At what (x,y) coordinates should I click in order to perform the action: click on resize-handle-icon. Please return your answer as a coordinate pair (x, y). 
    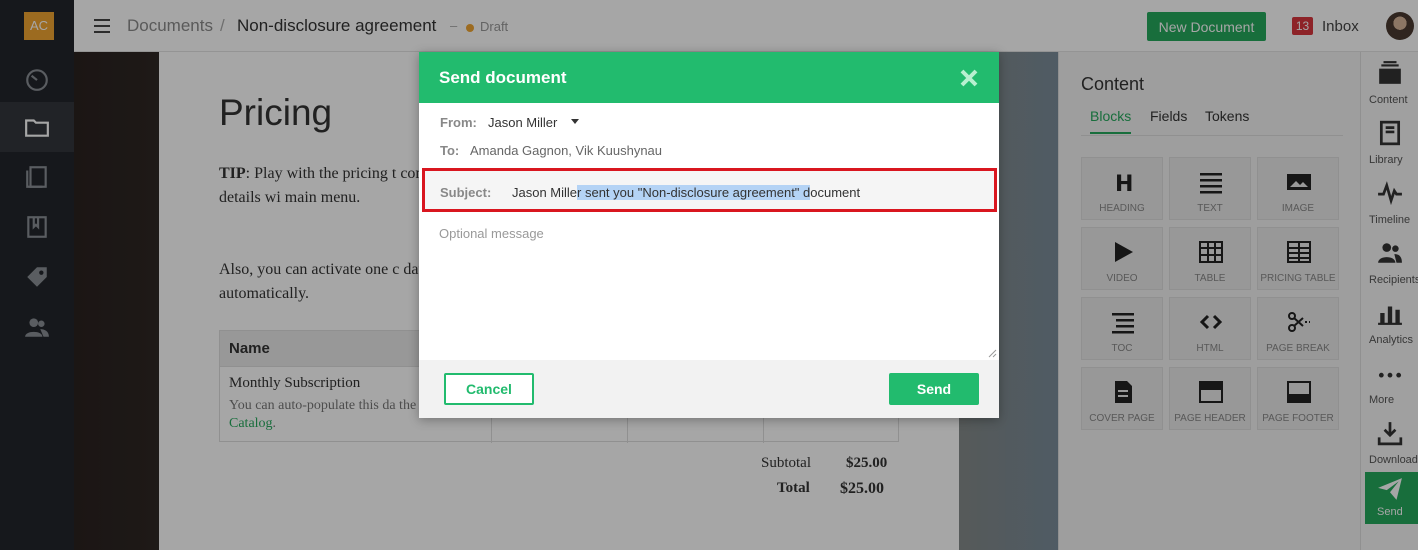
    Looking at the image, I should click on (992, 353).